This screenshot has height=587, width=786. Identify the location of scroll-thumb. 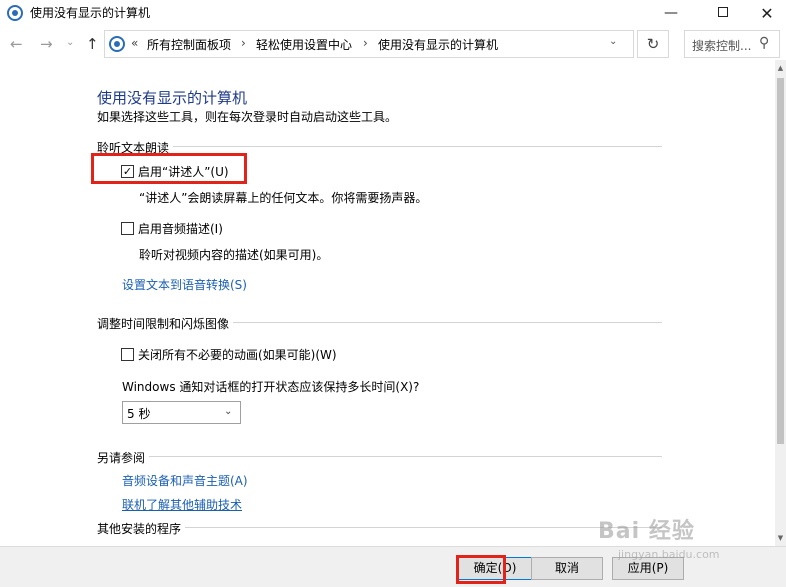
(780, 261).